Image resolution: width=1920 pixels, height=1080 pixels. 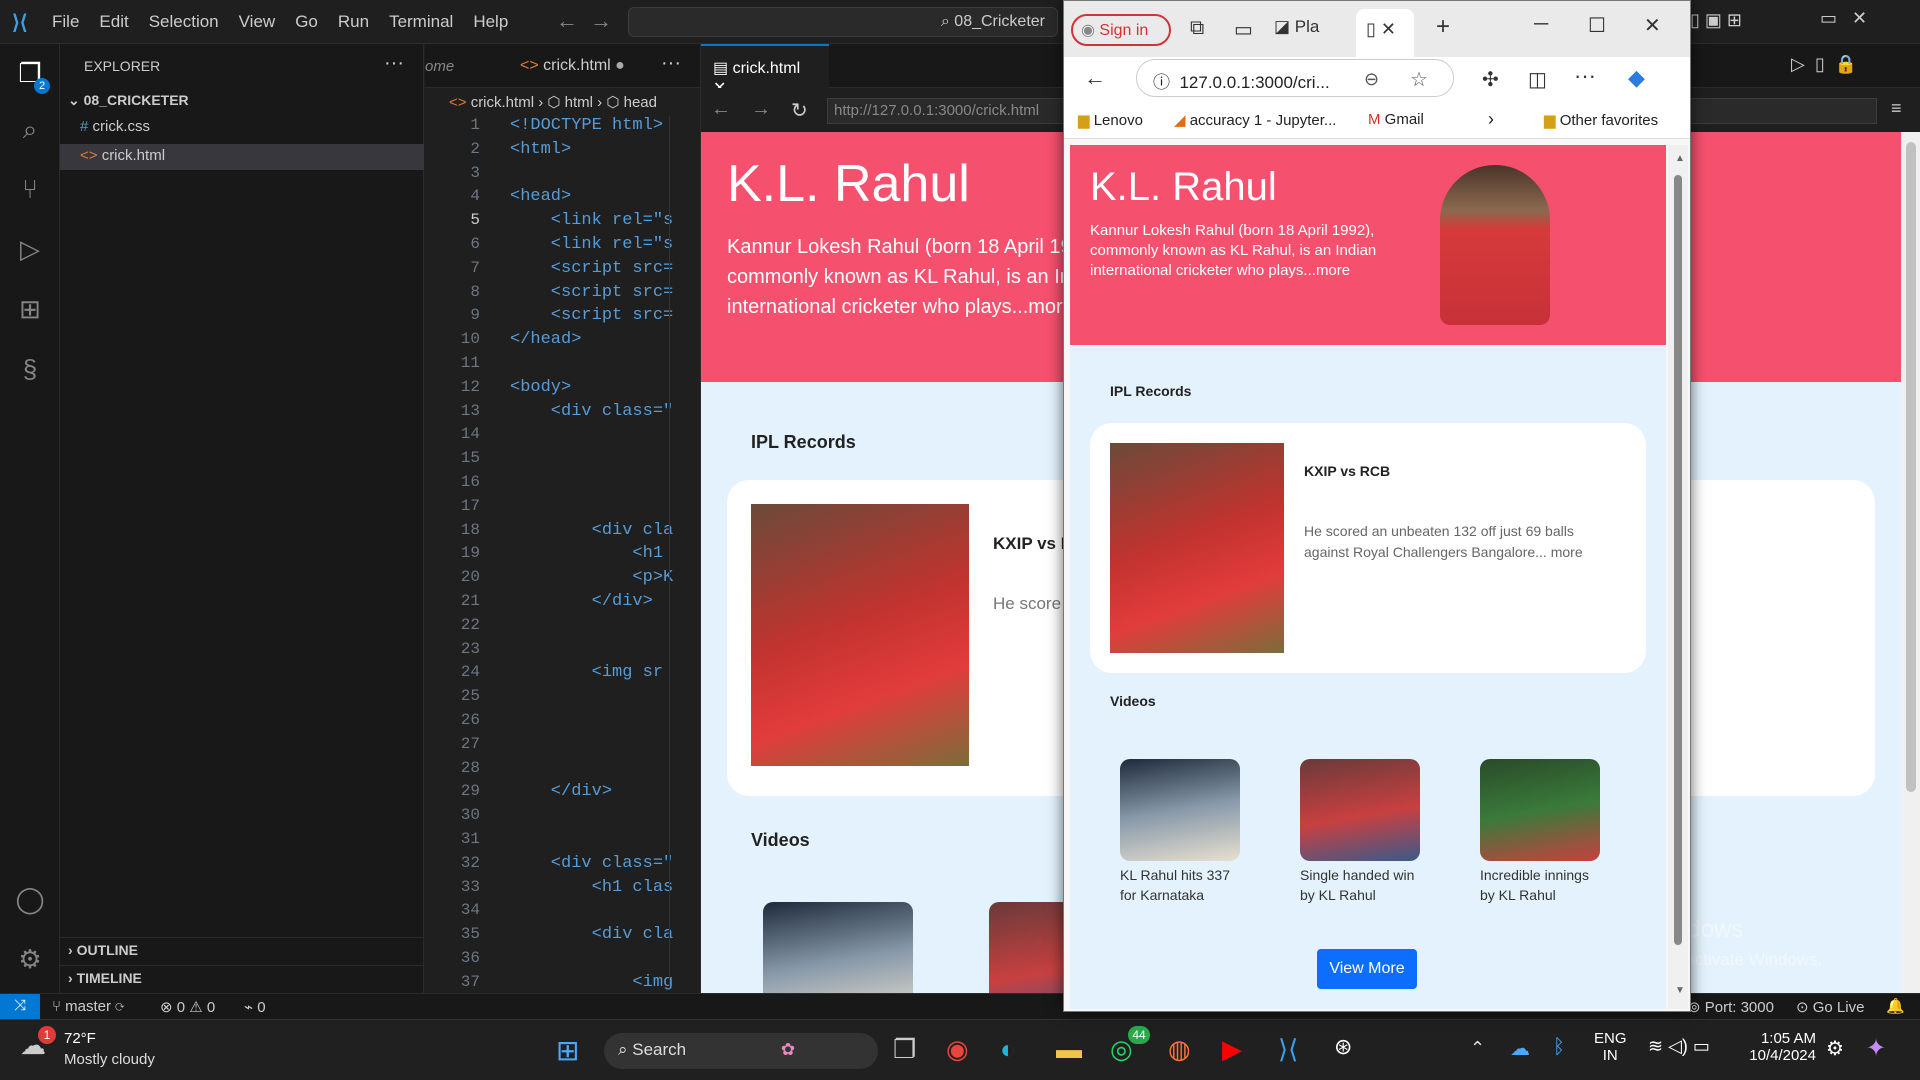 What do you see at coordinates (1610, 1047) in the screenshot?
I see `language-indicator: ENG IN` at bounding box center [1610, 1047].